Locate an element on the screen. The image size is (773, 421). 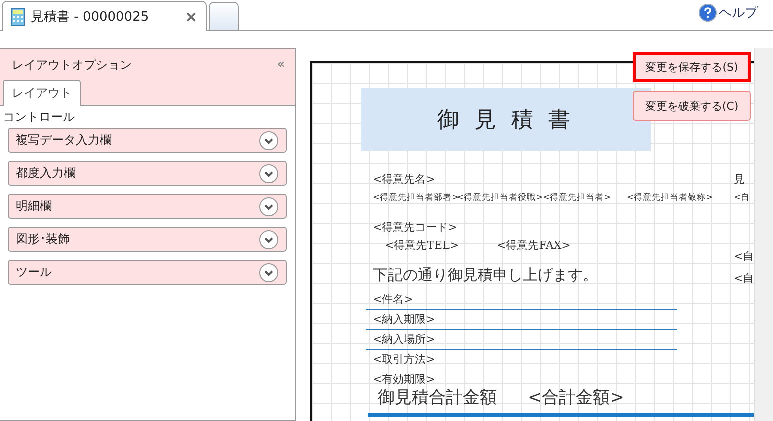
accordion-item: 明細欄 is located at coordinates (147, 206).